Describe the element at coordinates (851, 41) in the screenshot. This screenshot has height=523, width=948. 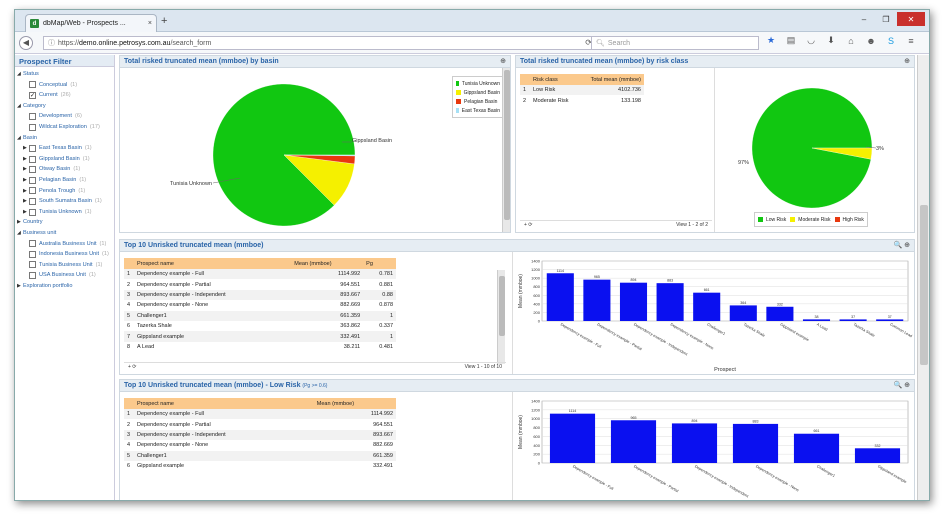
I see `home-icon: ⌂` at that location.